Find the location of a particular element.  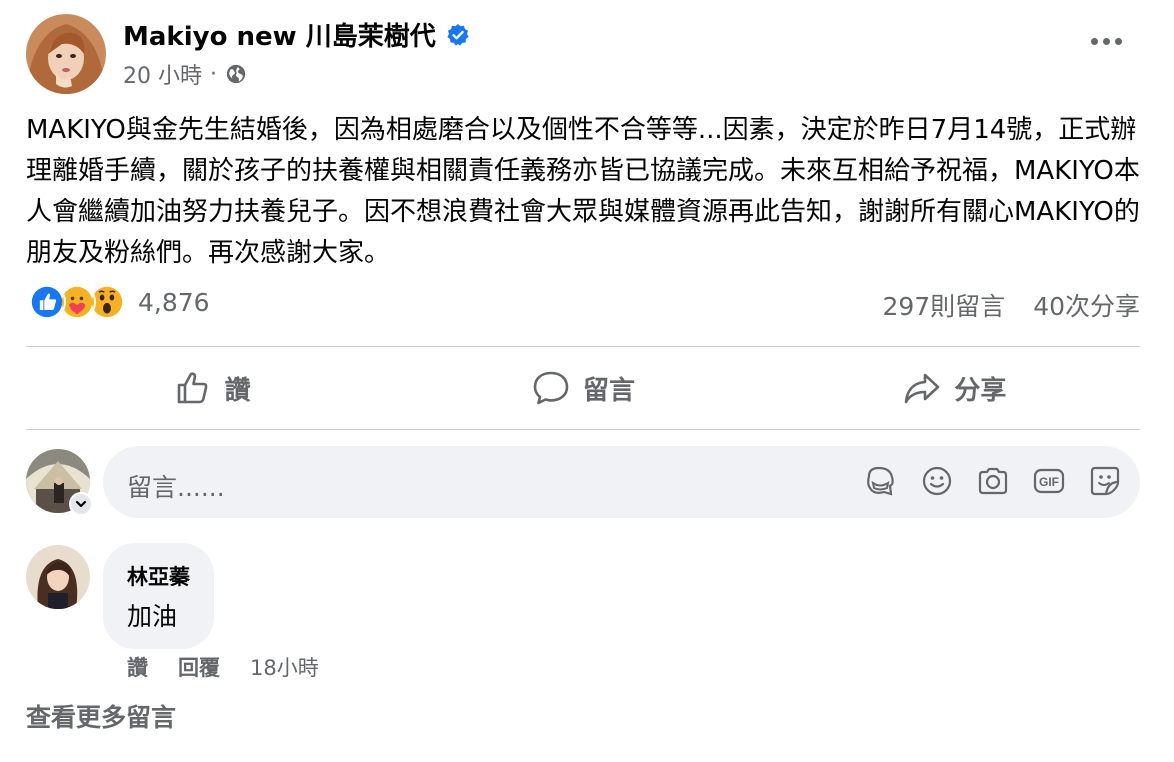

commenter-avatar is located at coordinates (58, 577).